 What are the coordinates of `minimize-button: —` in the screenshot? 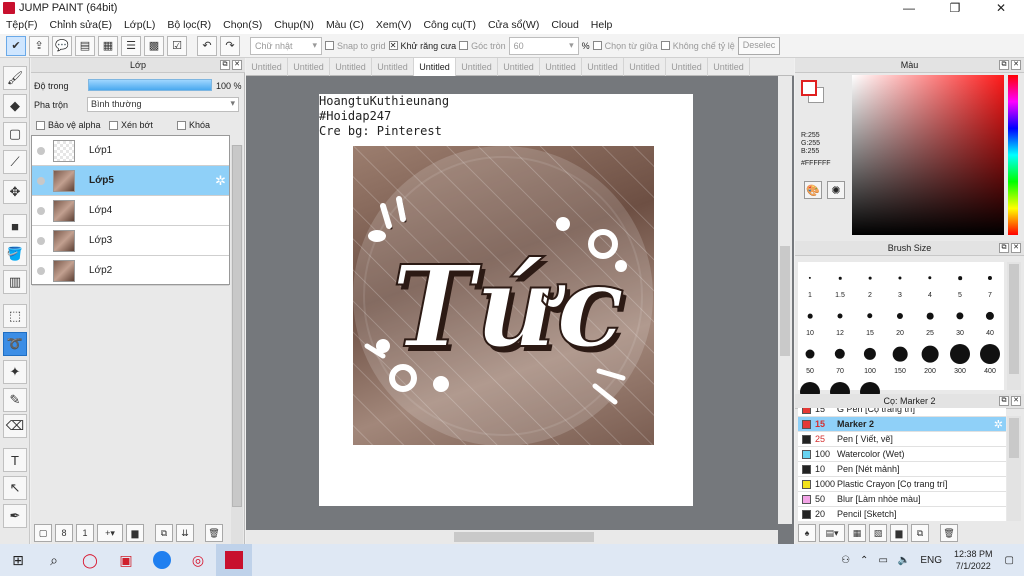 It's located at (909, 8).